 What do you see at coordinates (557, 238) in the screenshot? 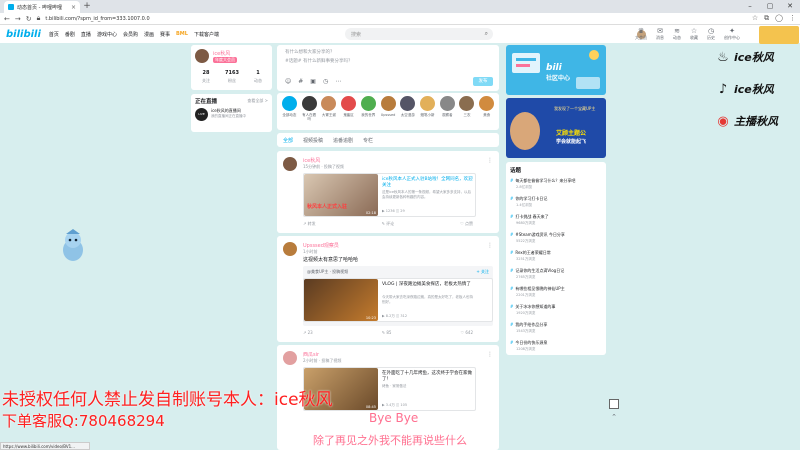
I see `topic-item: # #Steam游戏资讯 今日分享 5522万浏览` at bounding box center [557, 238].